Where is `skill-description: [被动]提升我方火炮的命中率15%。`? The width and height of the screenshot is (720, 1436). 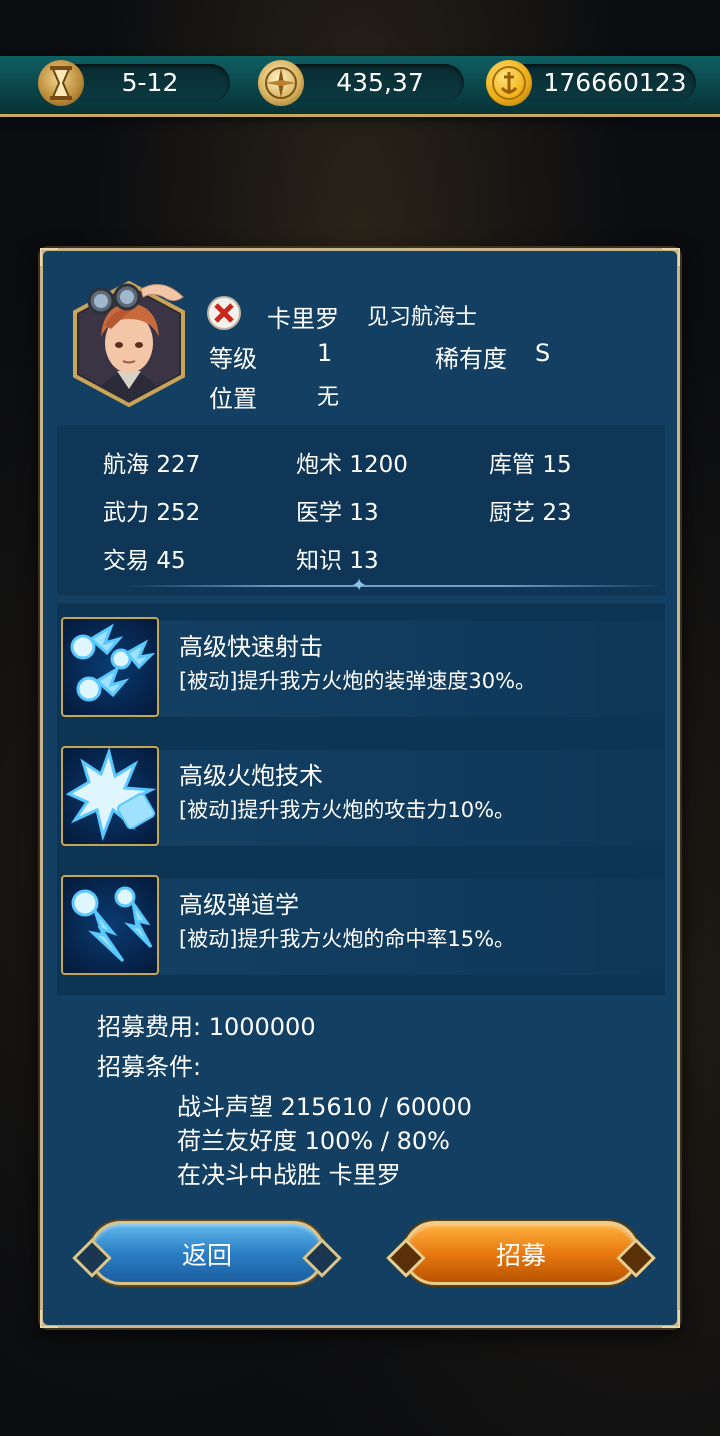
skill-description: [被动]提升我方火炮的命中率15%。 is located at coordinates (347, 939).